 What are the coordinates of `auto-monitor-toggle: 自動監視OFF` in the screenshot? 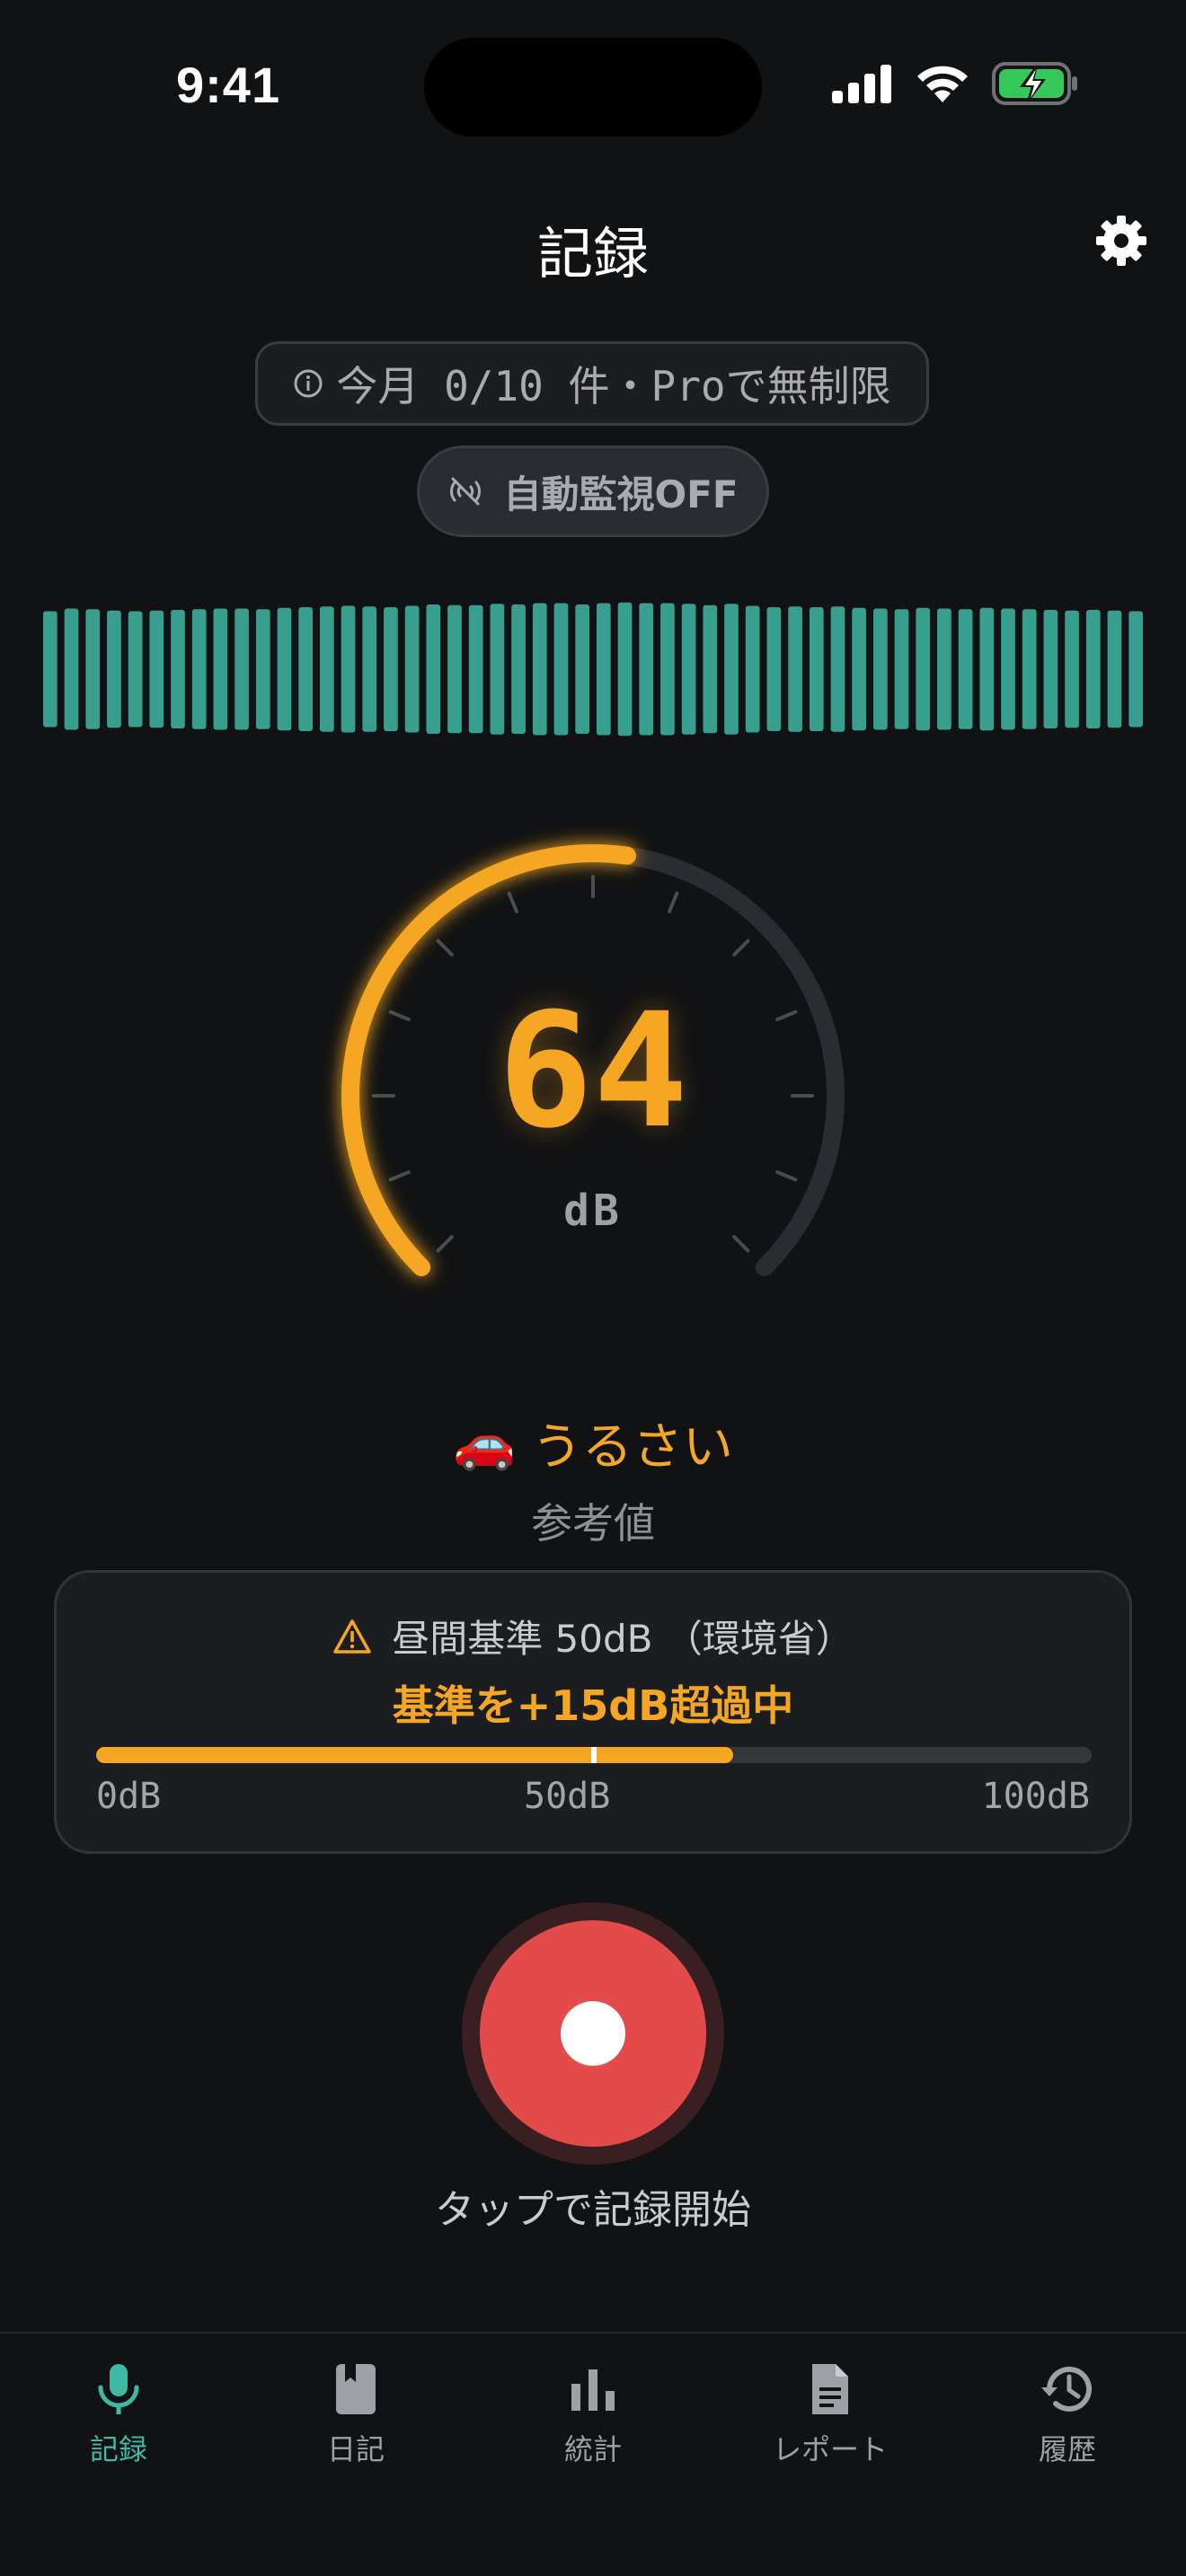 It's located at (593, 491).